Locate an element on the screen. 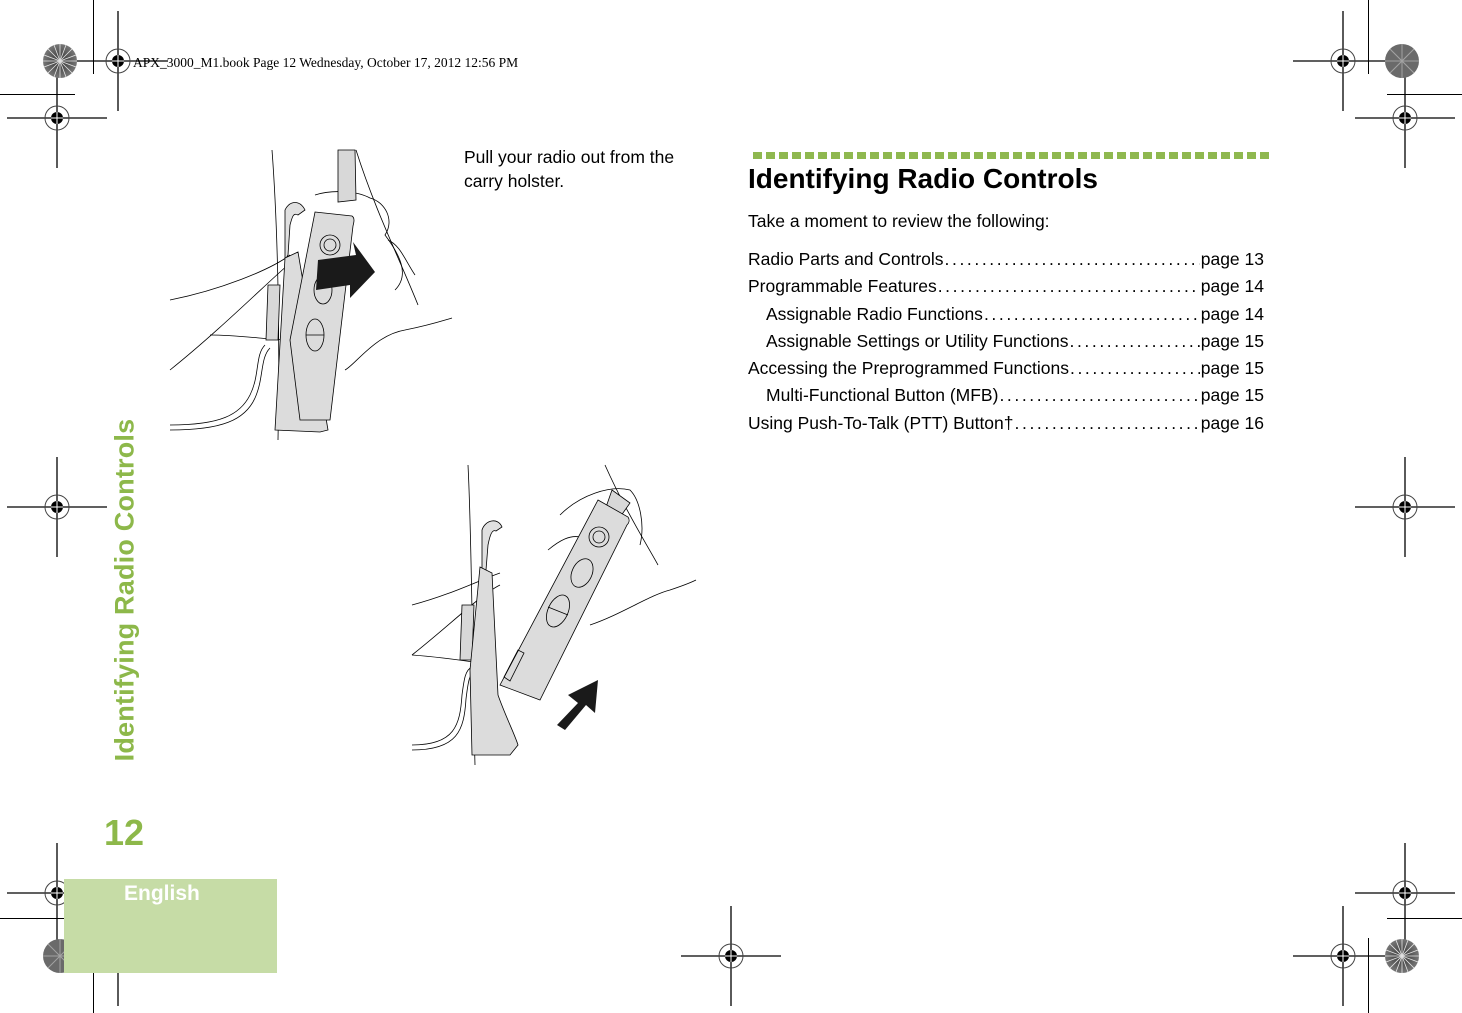  toc-entry-label: Assignable Settings or Utility Functions is located at coordinates (917, 340).